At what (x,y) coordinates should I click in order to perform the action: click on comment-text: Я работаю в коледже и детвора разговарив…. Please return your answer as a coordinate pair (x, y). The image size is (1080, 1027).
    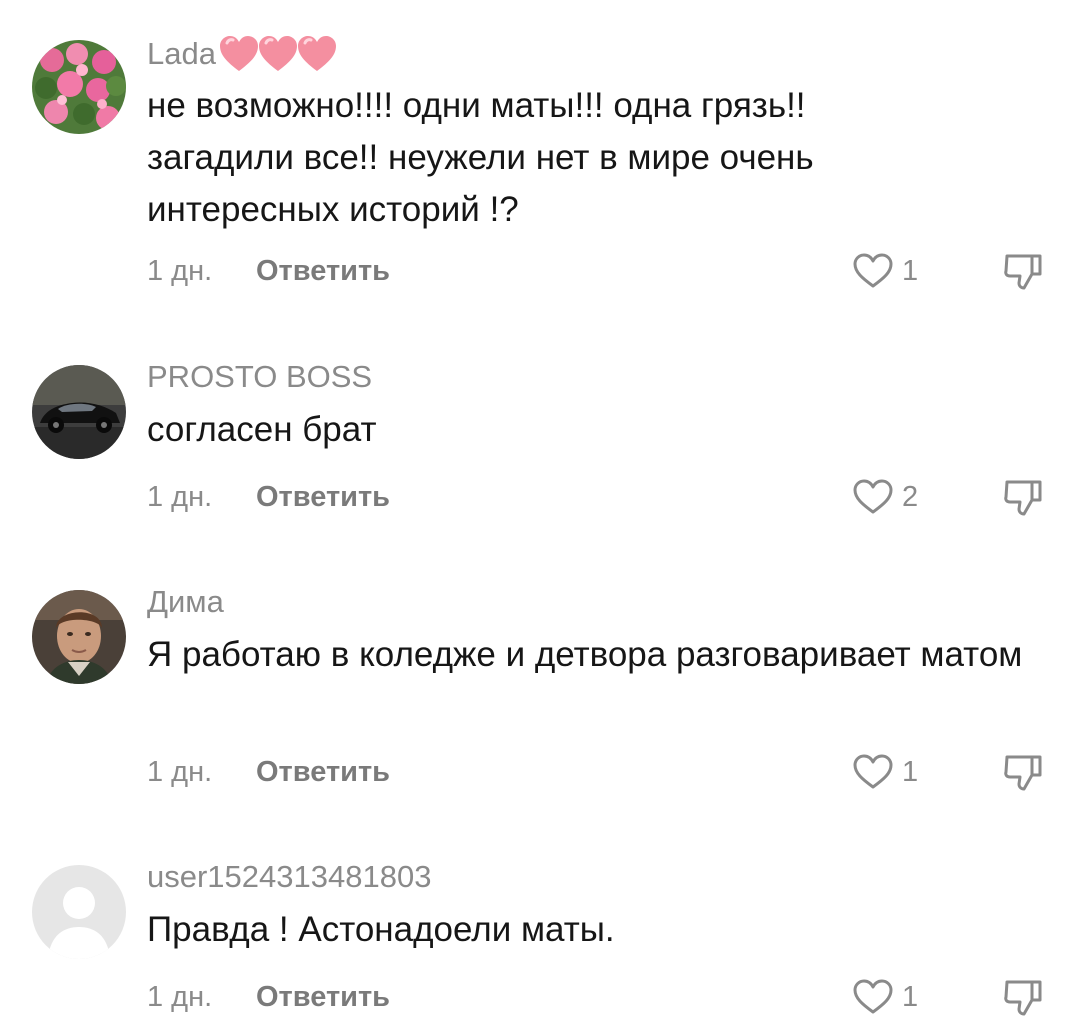
    Looking at the image, I should click on (585, 654).